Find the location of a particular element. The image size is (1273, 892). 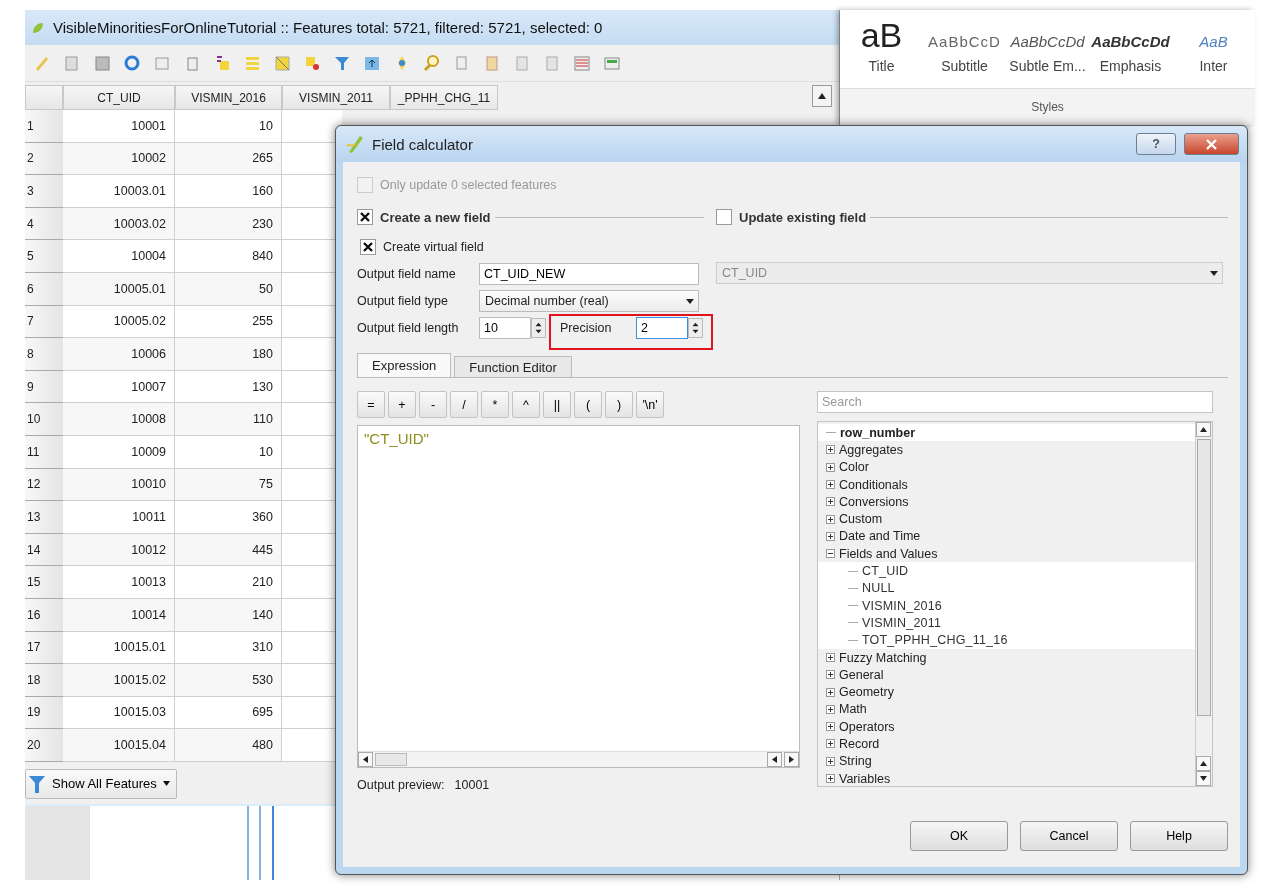

tree-item: Custom is located at coordinates (861, 519).